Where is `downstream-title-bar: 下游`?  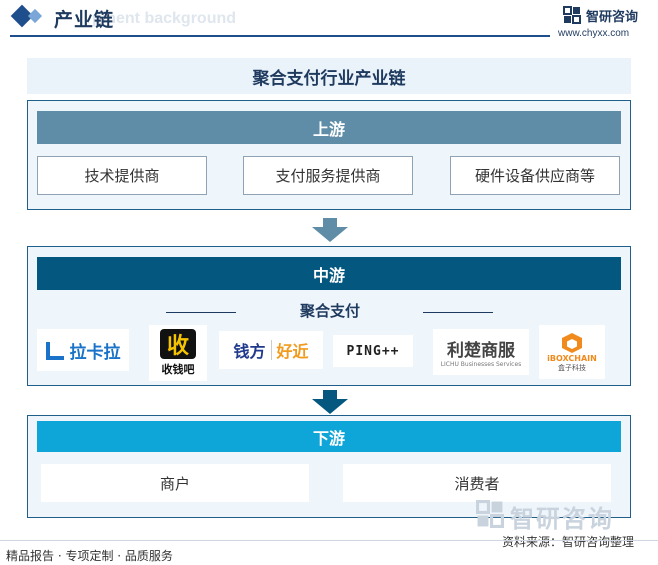
downstream-title-bar: 下游 is located at coordinates (329, 436).